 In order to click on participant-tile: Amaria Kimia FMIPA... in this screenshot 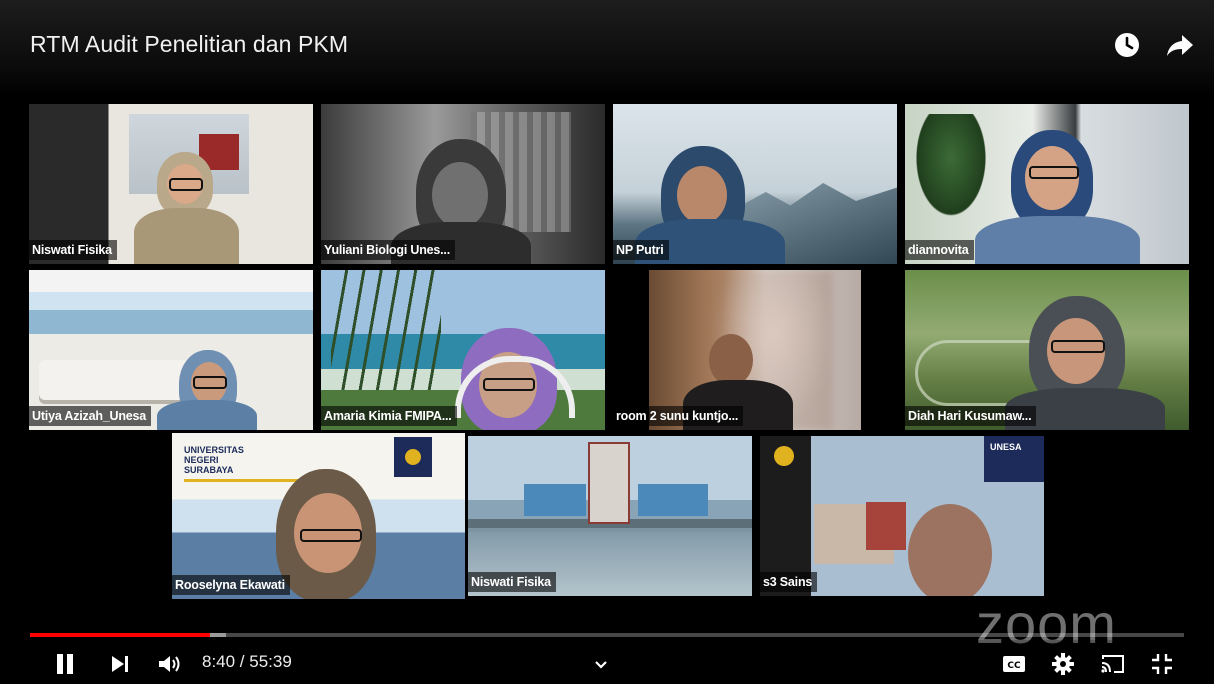, I will do `click(463, 350)`.